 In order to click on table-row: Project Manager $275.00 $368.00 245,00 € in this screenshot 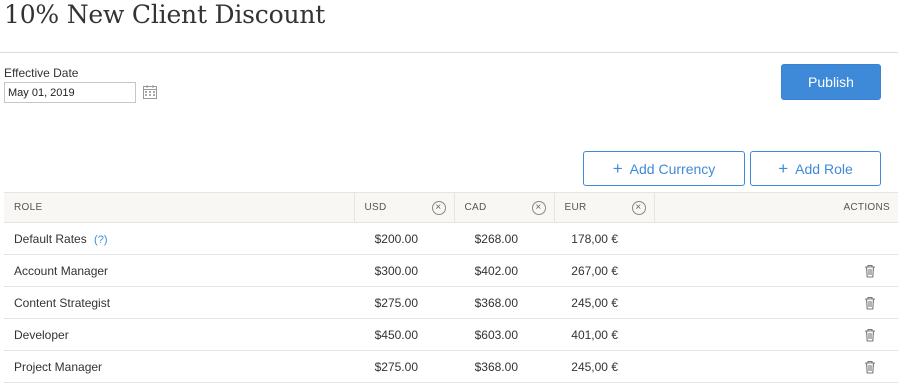, I will do `click(451, 366)`.